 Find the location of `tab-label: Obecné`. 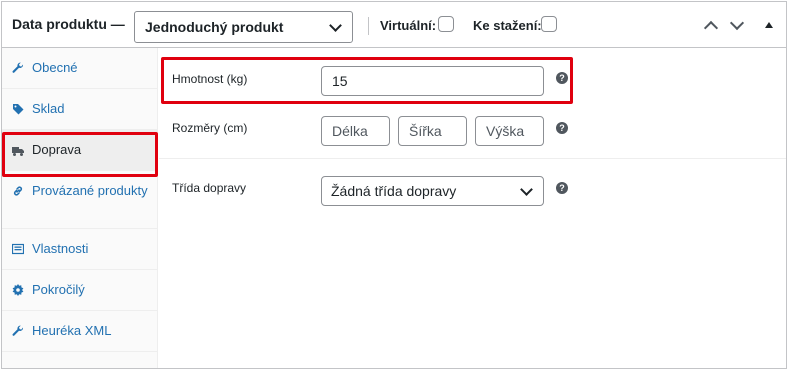

tab-label: Obecné is located at coordinates (55, 67).